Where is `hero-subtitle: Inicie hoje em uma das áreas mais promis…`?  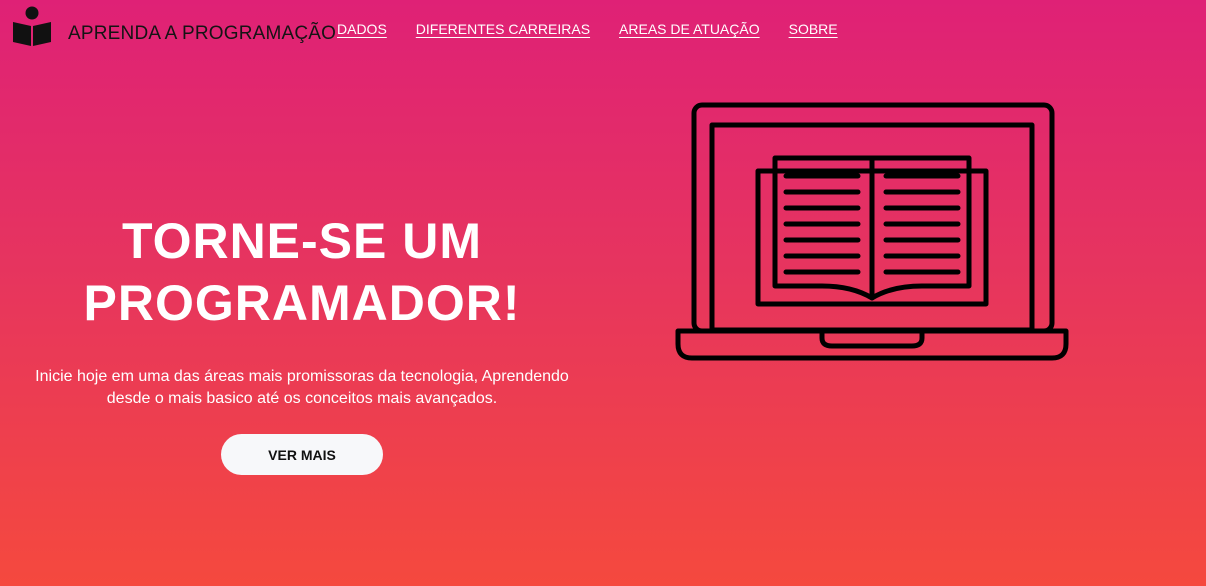
hero-subtitle: Inicie hoje em uma das áreas mais promis… is located at coordinates (302, 388).